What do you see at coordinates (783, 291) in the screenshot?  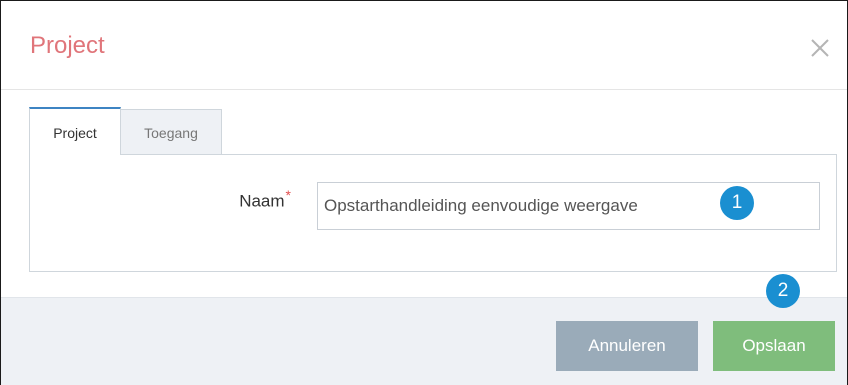 I see `callout-badge-2: 2` at bounding box center [783, 291].